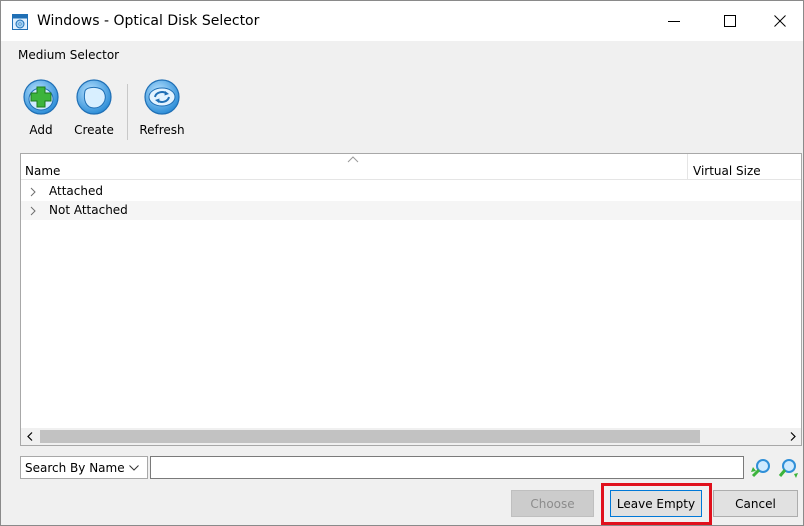 The image size is (804, 526). What do you see at coordinates (134, 468) in the screenshot?
I see `chevron-down-icon` at bounding box center [134, 468].